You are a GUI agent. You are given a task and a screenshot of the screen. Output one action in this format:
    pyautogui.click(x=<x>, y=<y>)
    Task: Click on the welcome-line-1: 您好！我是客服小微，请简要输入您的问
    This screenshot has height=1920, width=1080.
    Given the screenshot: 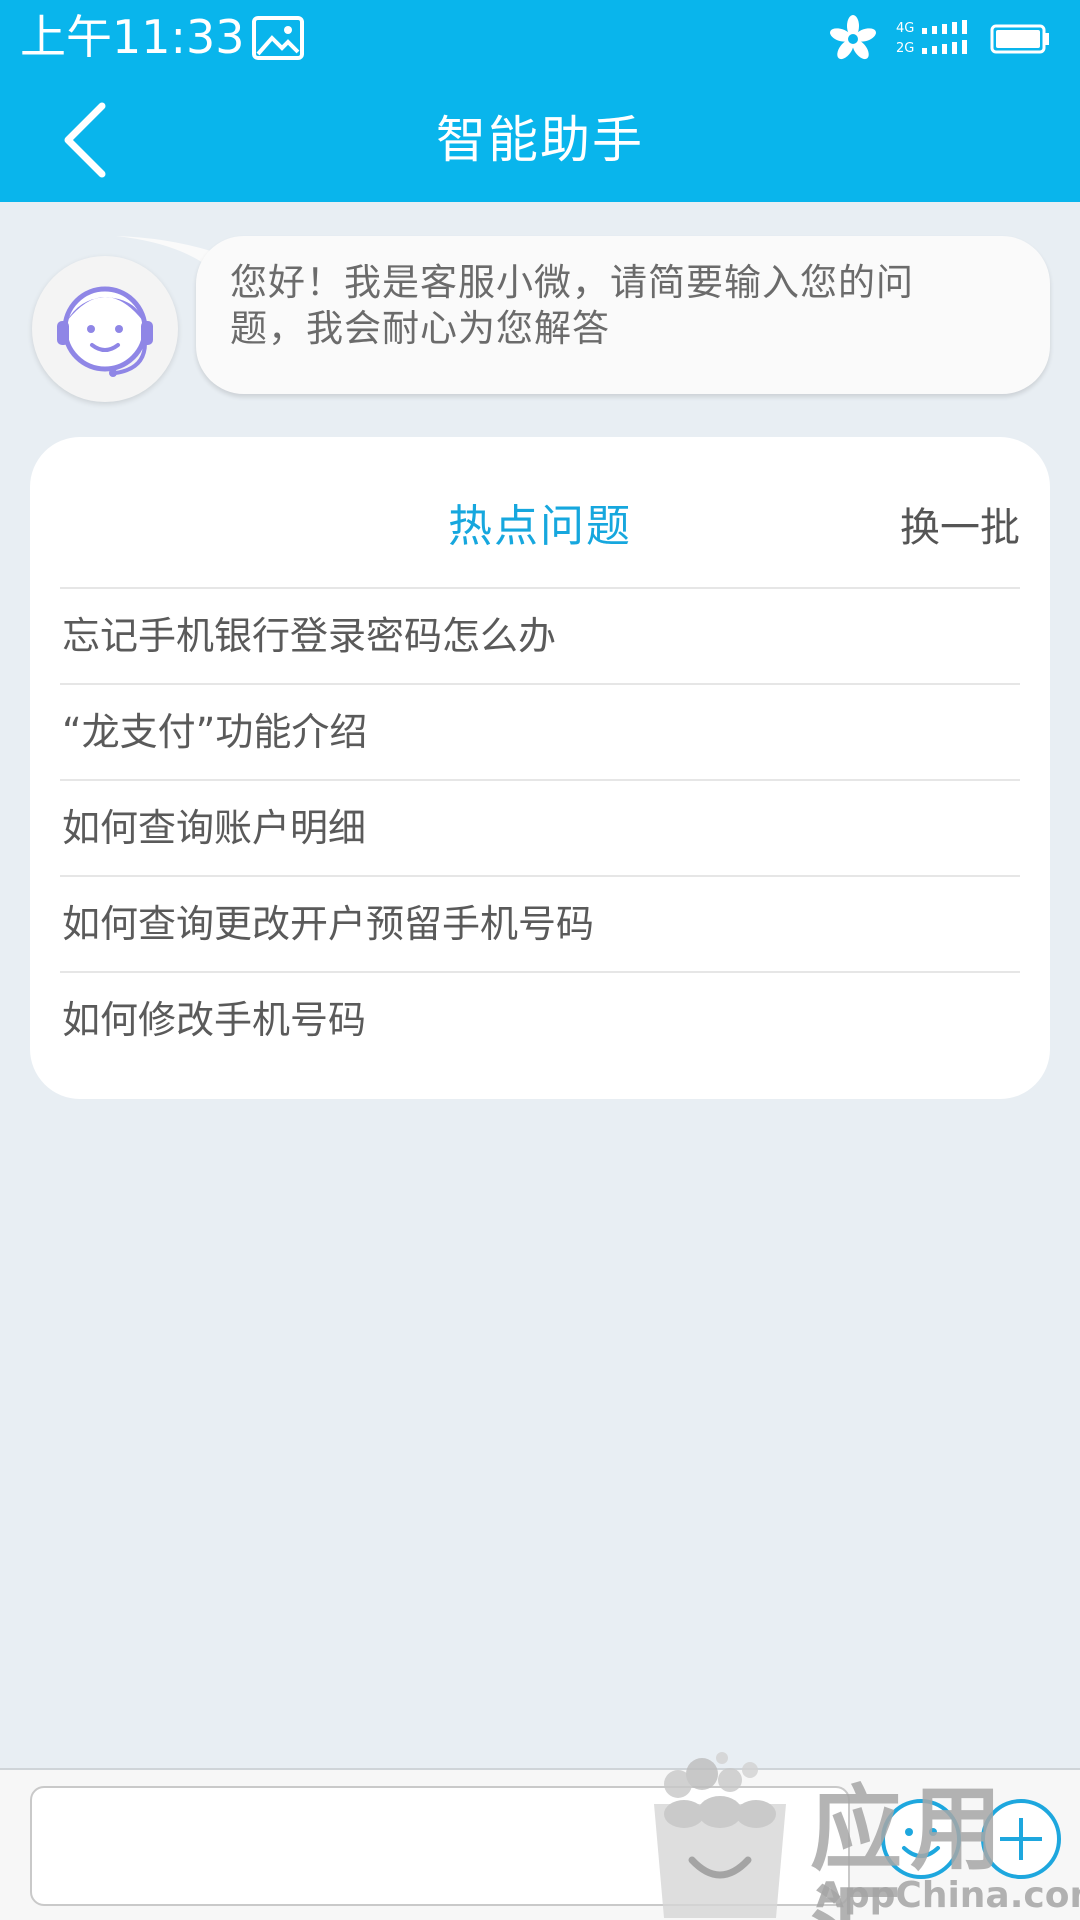 What is the action you would take?
    pyautogui.click(x=572, y=282)
    